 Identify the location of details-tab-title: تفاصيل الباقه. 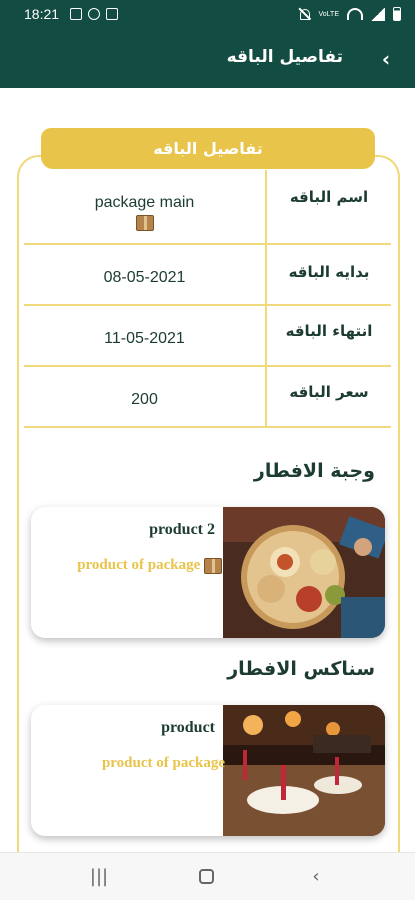
(208, 148).